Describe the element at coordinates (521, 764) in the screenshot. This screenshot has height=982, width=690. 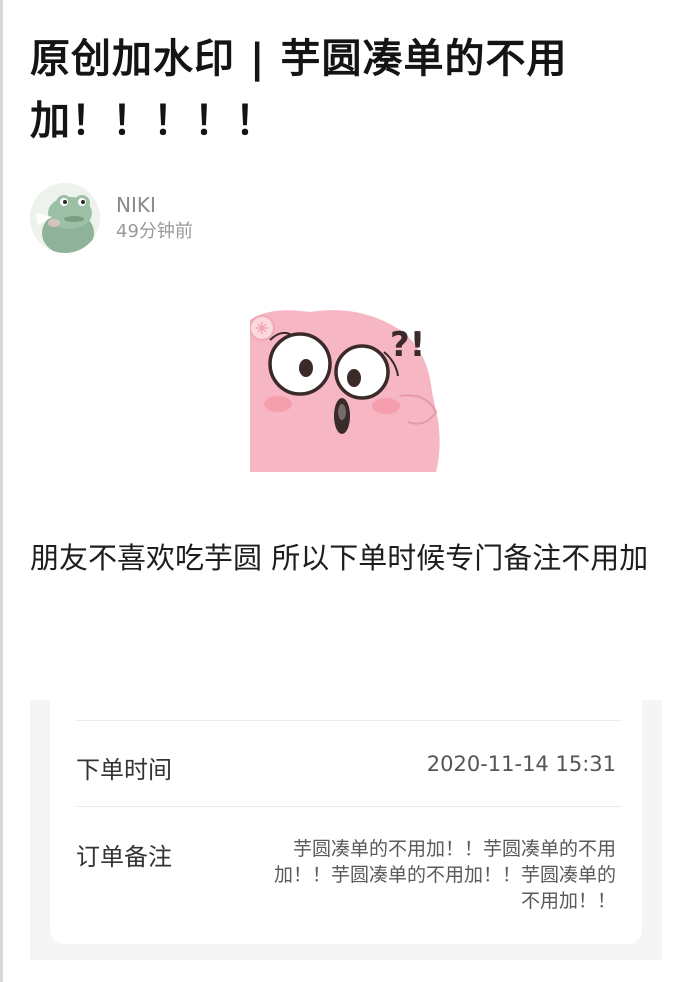
I see `order-time-value: 2020-11-14 15:31` at that location.